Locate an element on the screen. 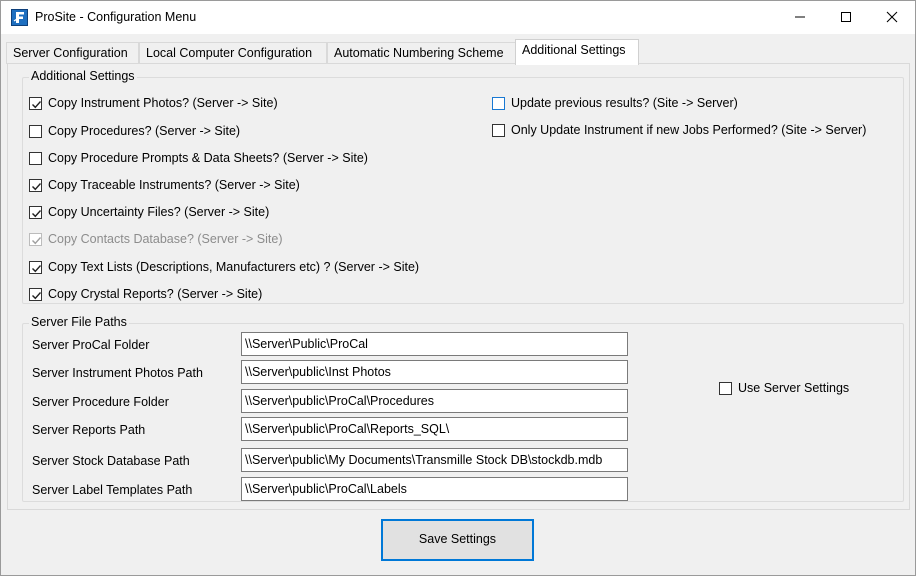 This screenshot has height=576, width=916. minimize-button is located at coordinates (800, 17).